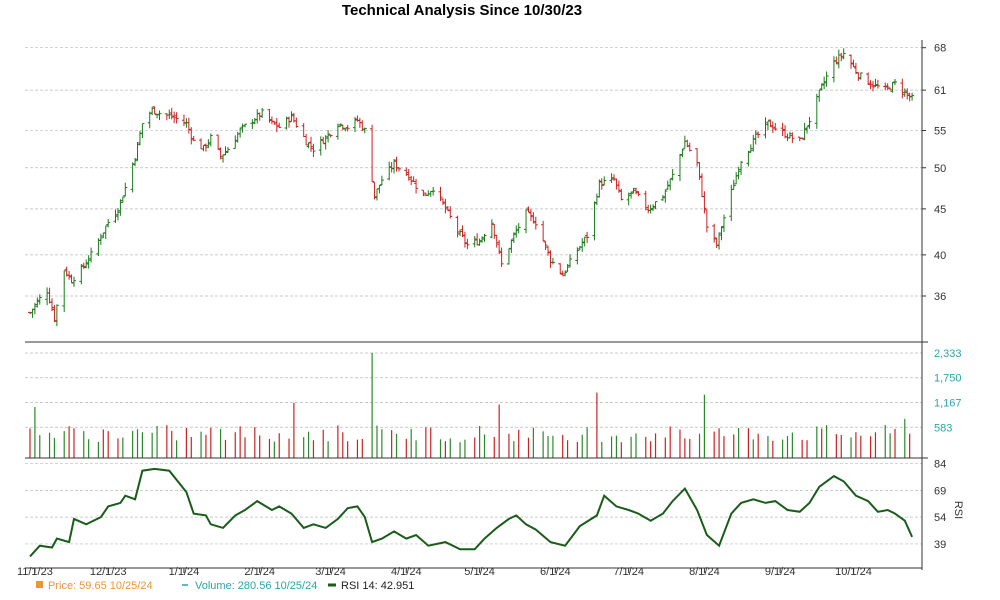  I want to click on legend-volume: Volume: 280.56 10/25/24, so click(256, 586).